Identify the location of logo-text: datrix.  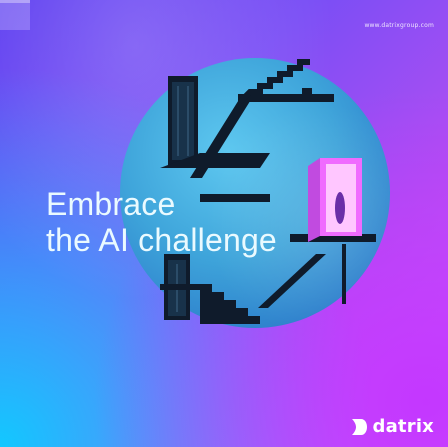
(403, 426).